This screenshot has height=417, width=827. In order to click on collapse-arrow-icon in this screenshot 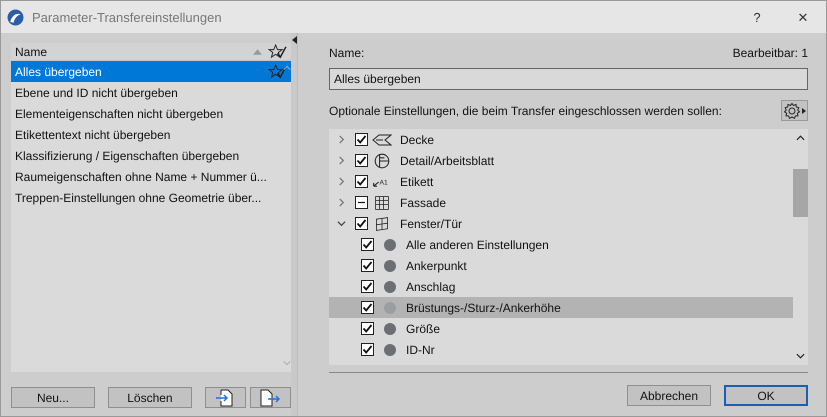, I will do `click(294, 40)`.